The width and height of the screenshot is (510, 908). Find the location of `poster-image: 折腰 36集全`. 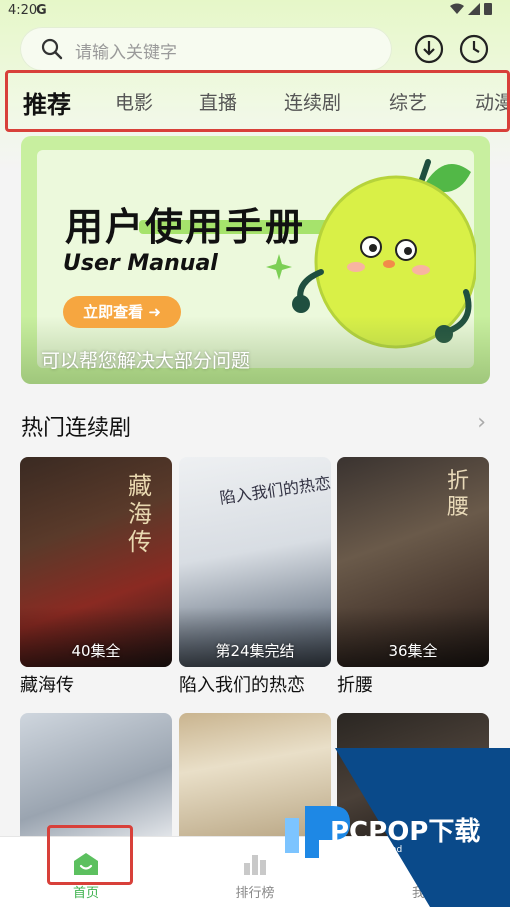

poster-image: 折腰 36集全 is located at coordinates (413, 562).